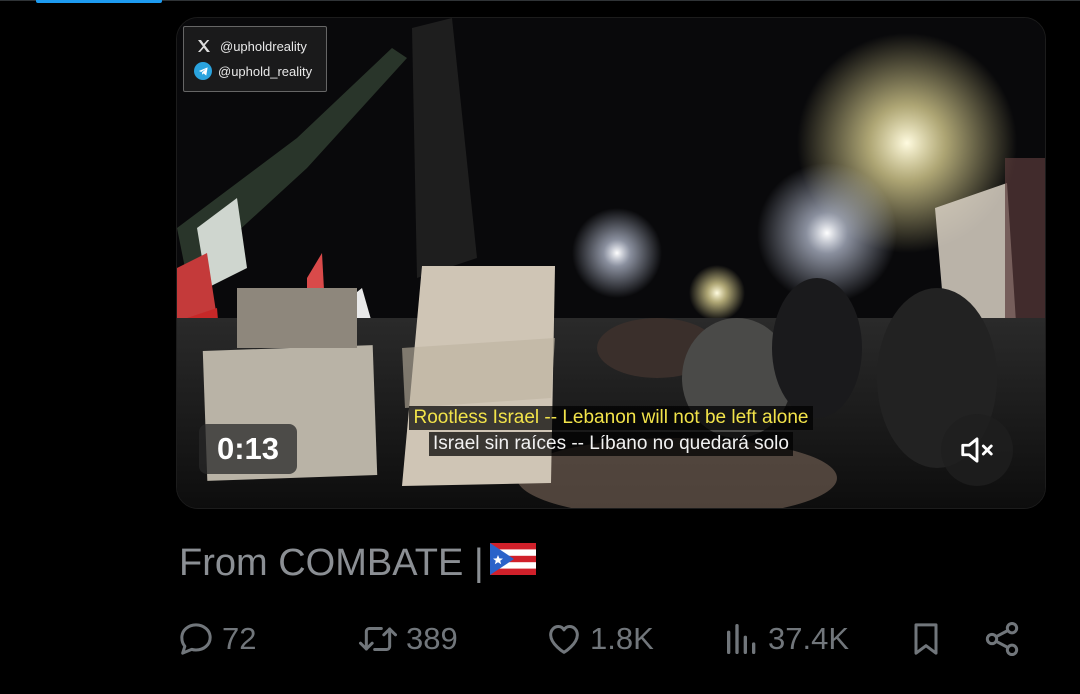 This screenshot has width=1080, height=694. Describe the element at coordinates (204, 46) in the screenshot. I see `x-logo-icon` at that location.